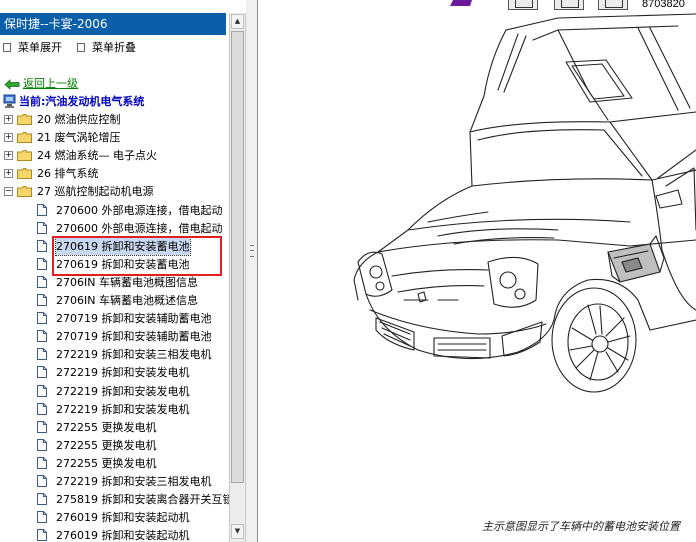 This screenshot has height=542, width=696. Describe the element at coordinates (113, 24) in the screenshot. I see `panel-title: 保时捷--卡宴-2006` at that location.